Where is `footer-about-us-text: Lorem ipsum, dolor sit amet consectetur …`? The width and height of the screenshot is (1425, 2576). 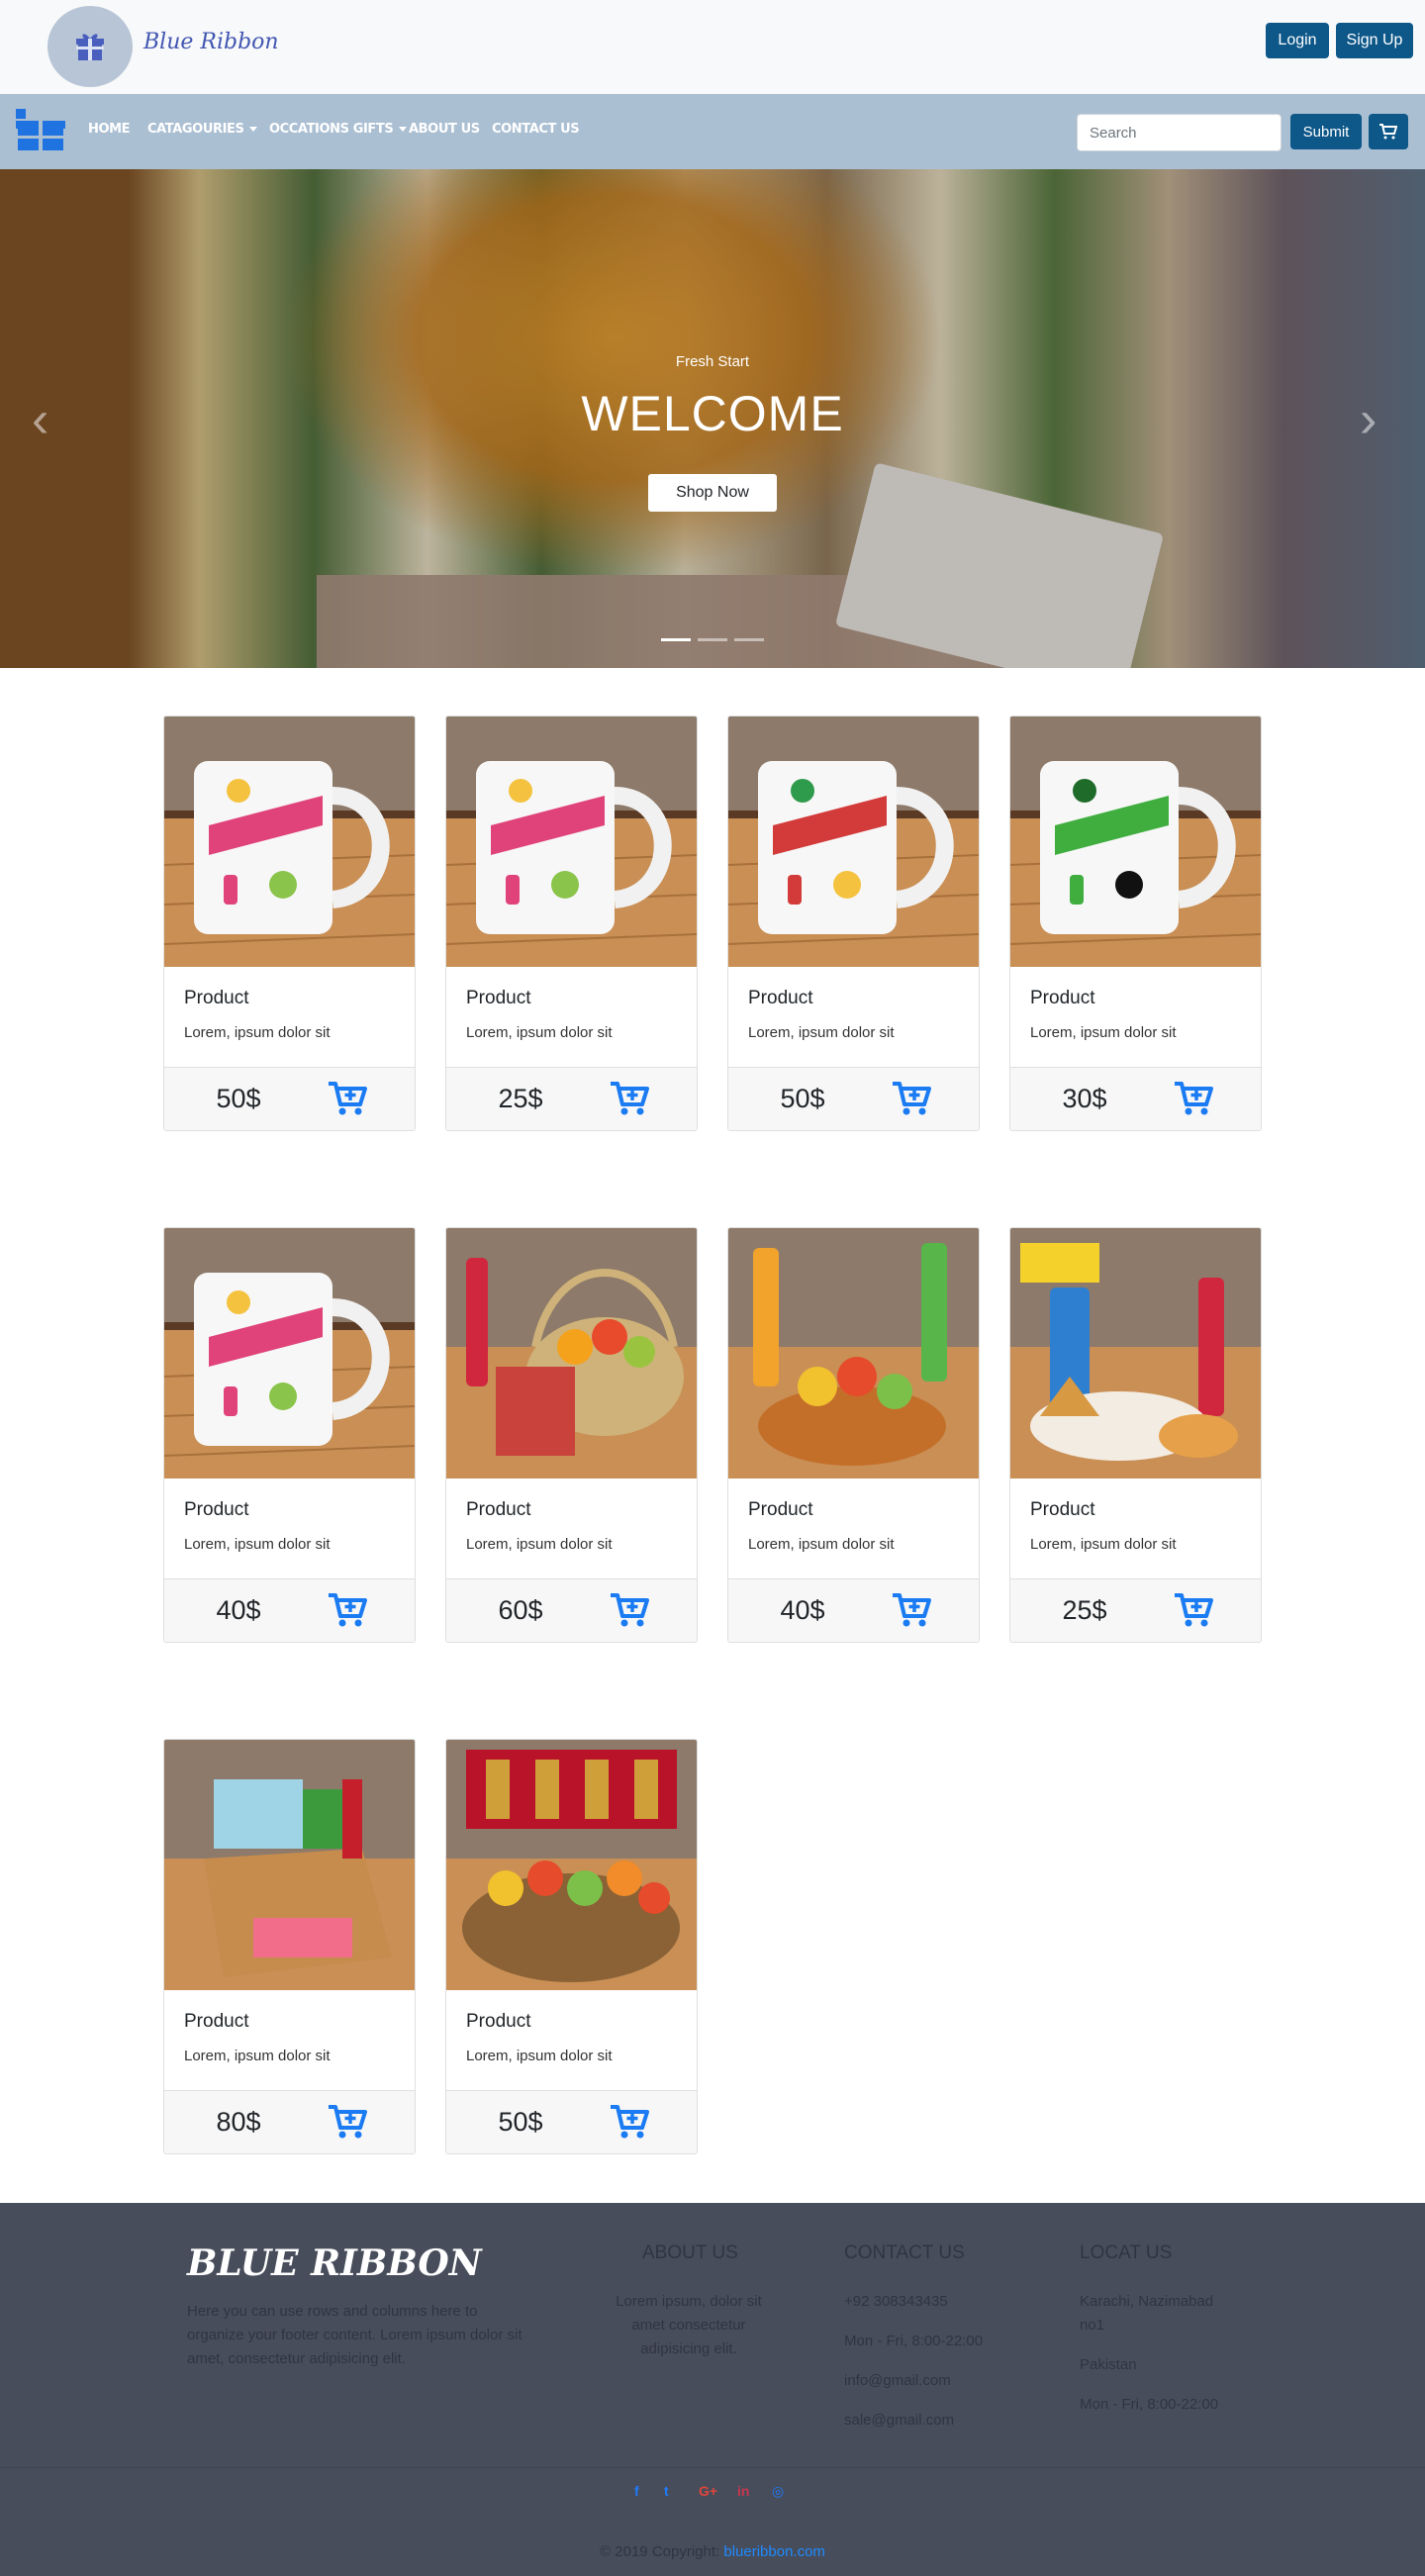
footer-about-us-text: Lorem ipsum, dolor sit amet consectetur … is located at coordinates (689, 2325).